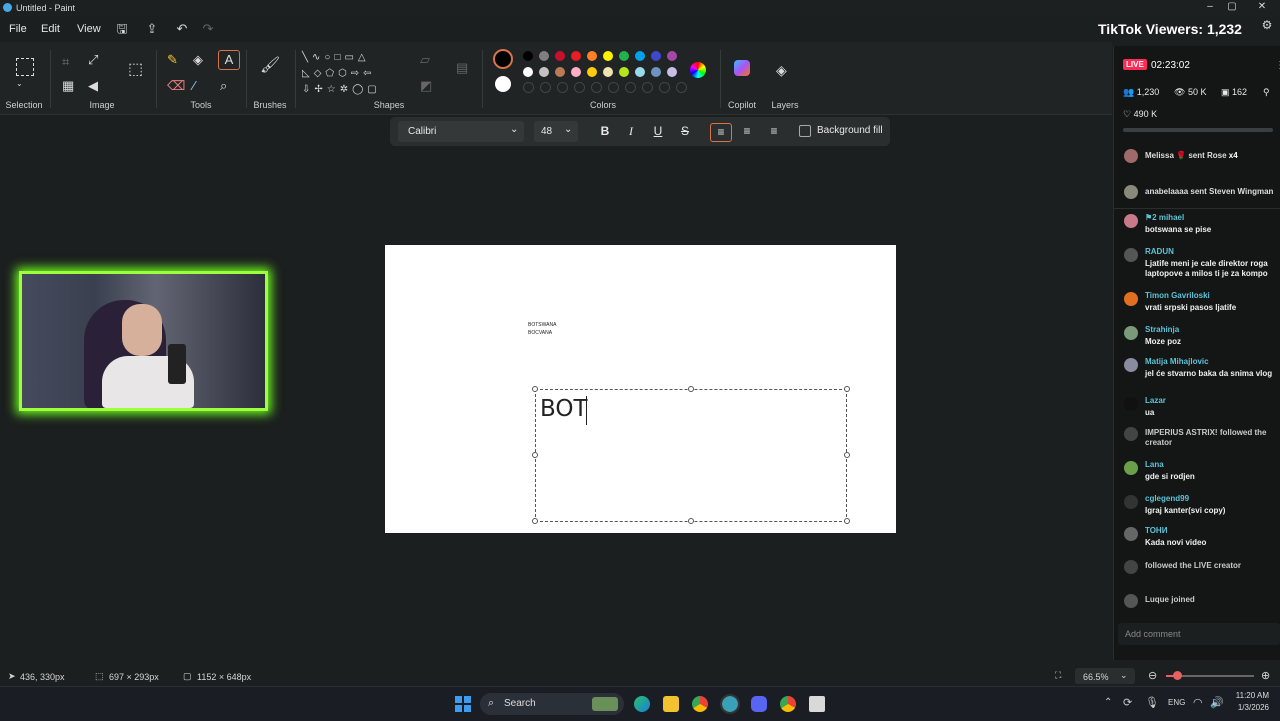 This screenshot has width=1280, height=721. What do you see at coordinates (788, 704) in the screenshot?
I see `chrome-profile-icon` at bounding box center [788, 704].